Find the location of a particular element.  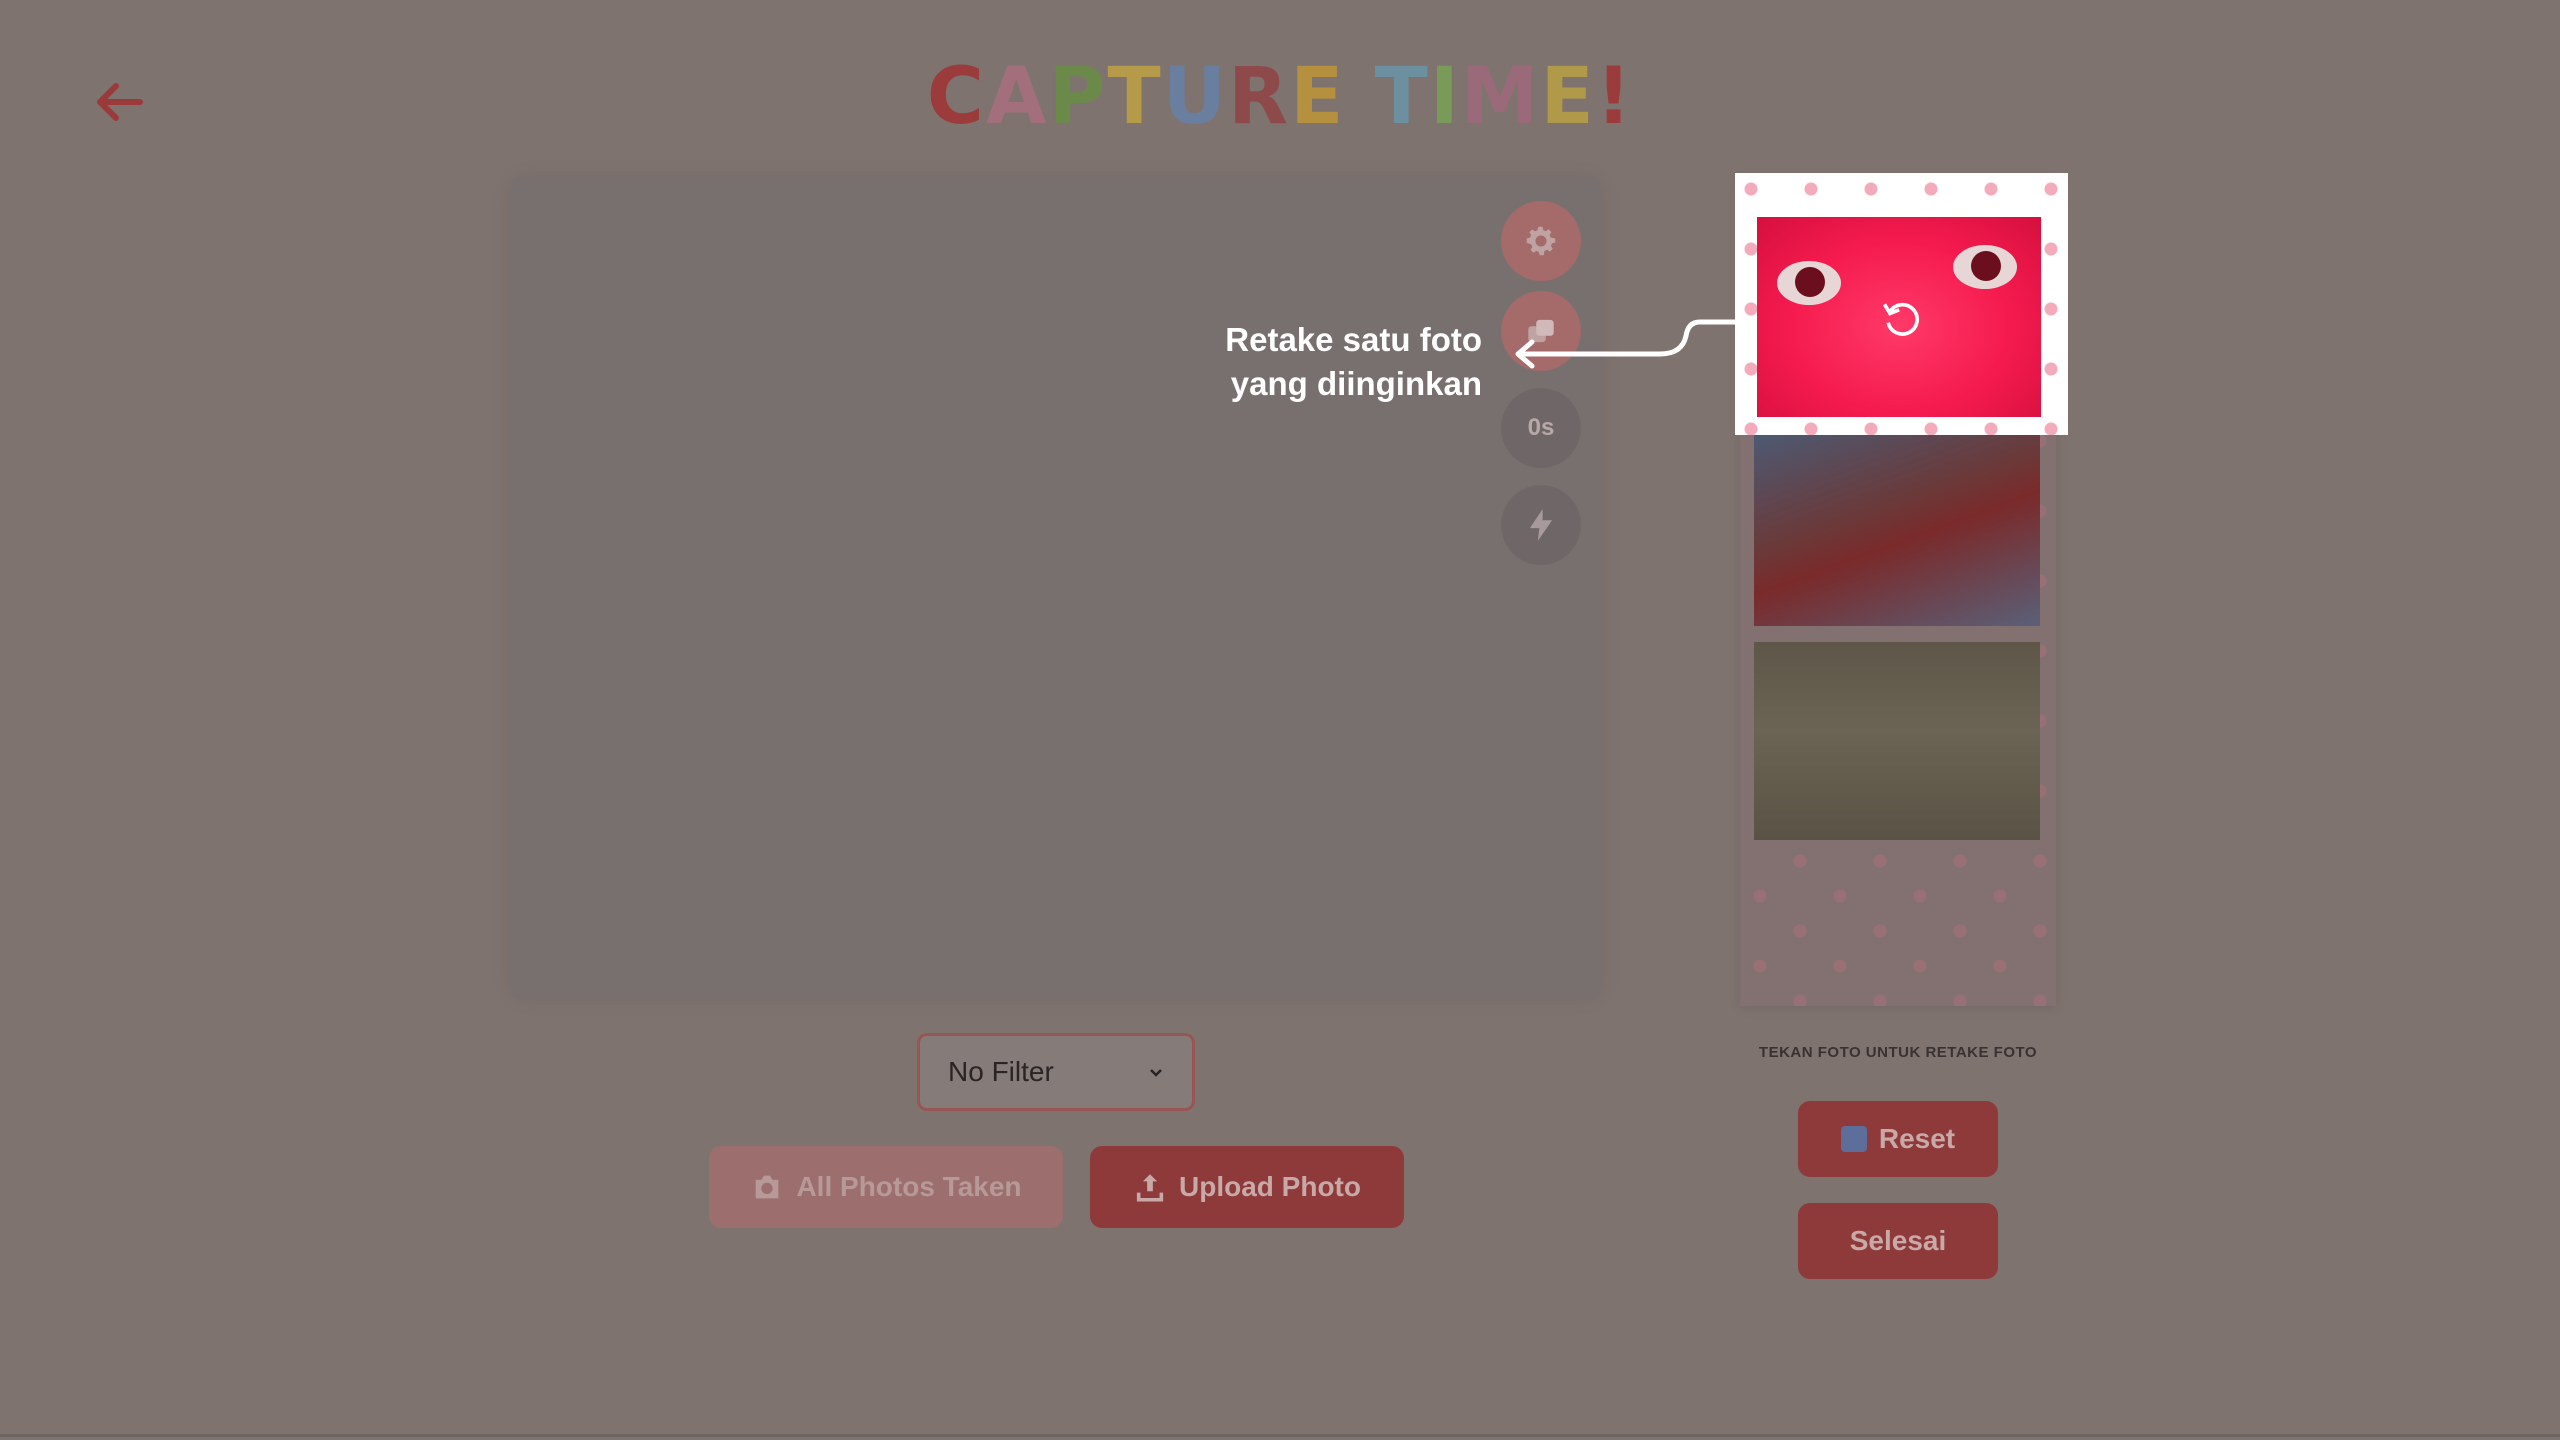

reset-button: Reset is located at coordinates (1898, 1139).